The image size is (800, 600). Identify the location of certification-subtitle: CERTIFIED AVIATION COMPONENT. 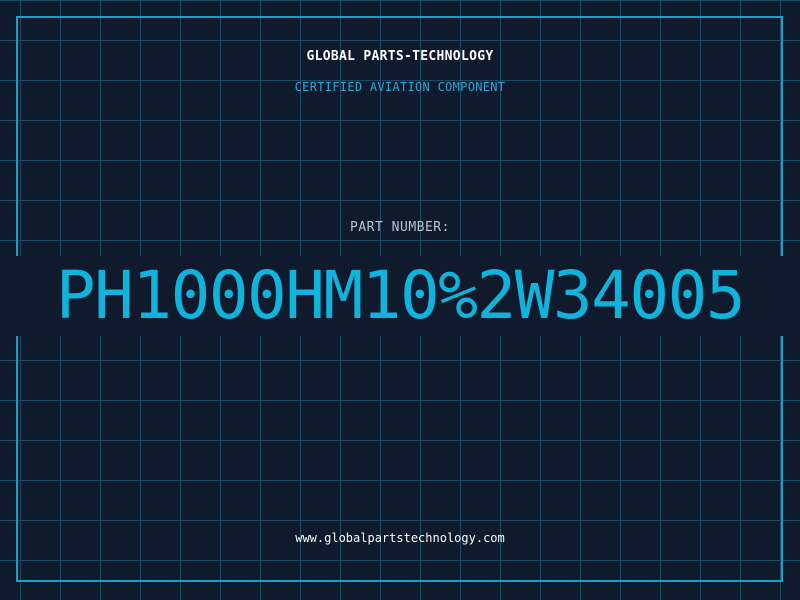
(400, 87).